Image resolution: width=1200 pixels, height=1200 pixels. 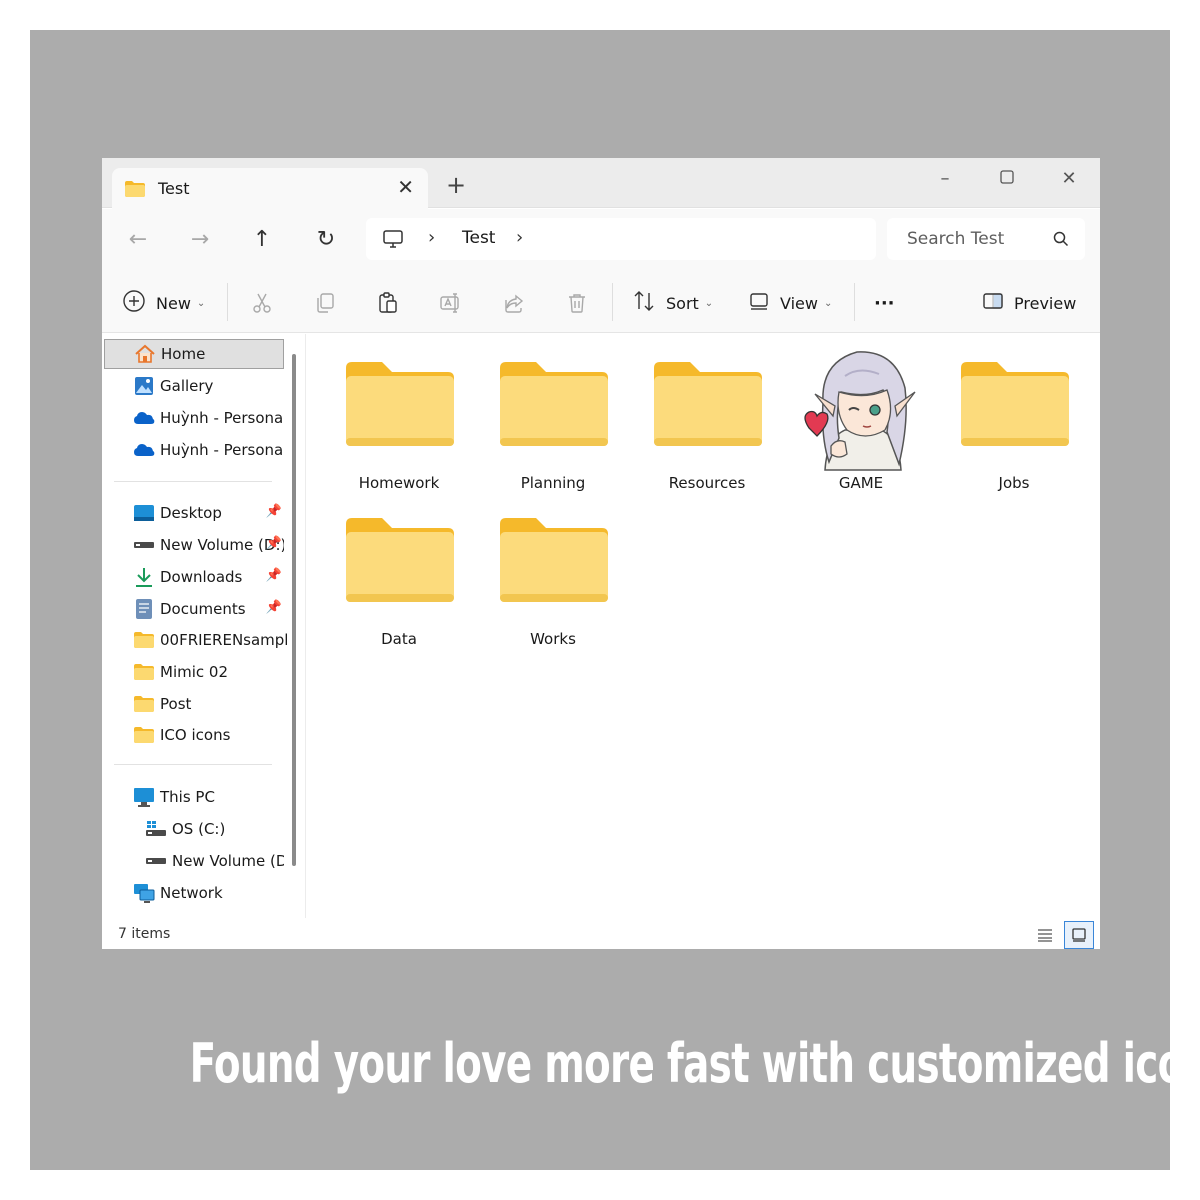 I want to click on sort-button: Sort ⌄, so click(x=672, y=303).